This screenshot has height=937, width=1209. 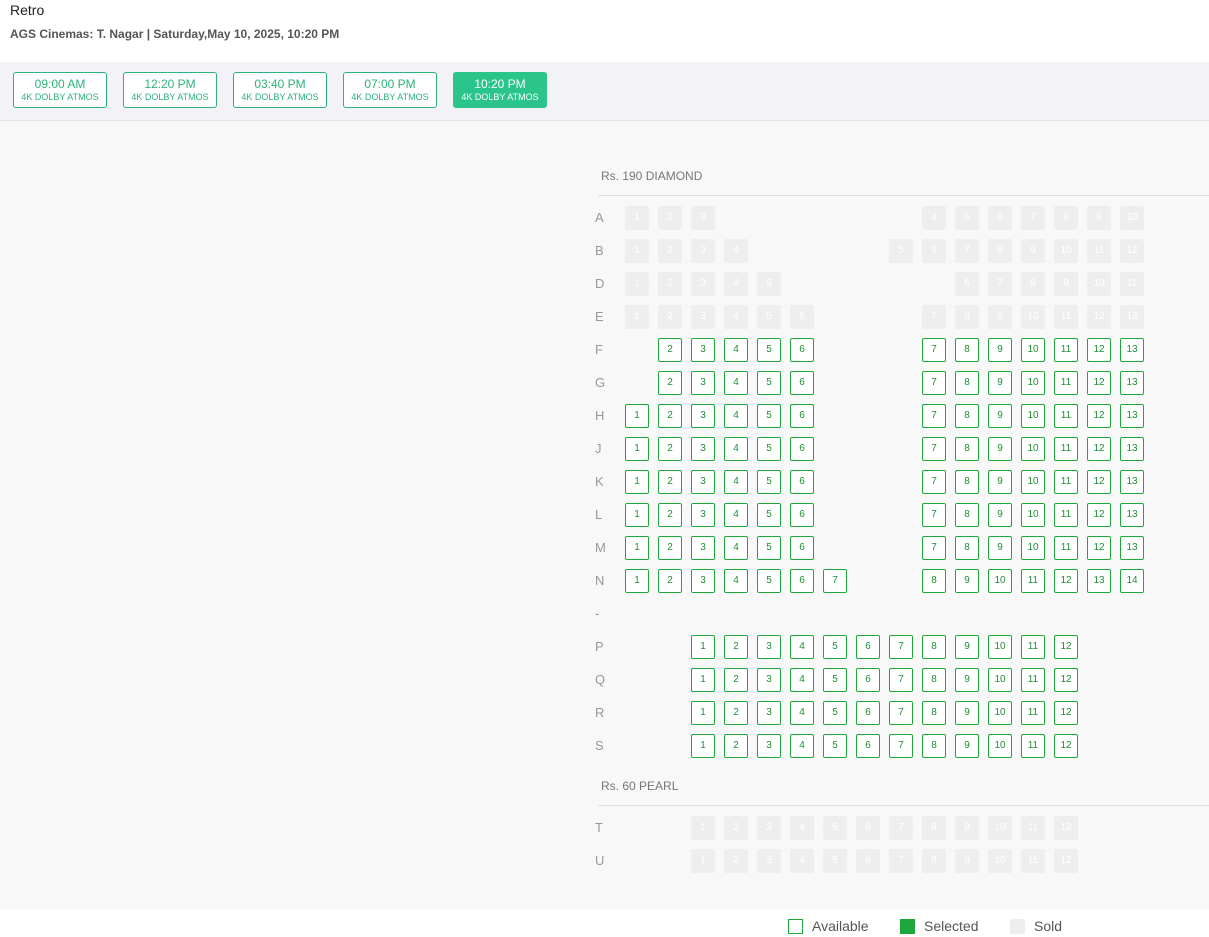 What do you see at coordinates (703, 416) in the screenshot?
I see `seat-H-3: 3` at bounding box center [703, 416].